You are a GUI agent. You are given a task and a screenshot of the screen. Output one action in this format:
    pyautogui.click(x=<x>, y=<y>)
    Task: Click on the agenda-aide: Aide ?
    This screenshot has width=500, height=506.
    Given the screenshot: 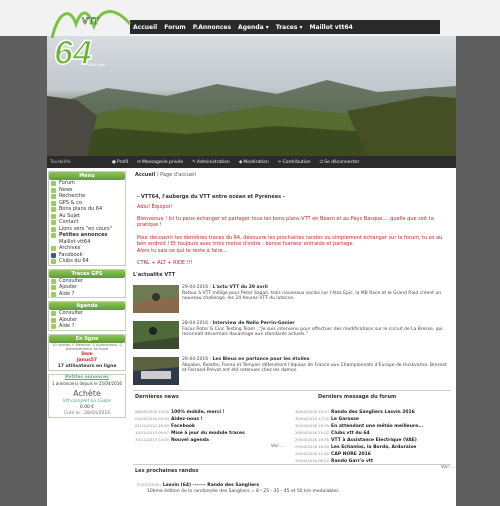 What is the action you would take?
    pyautogui.click(x=87, y=326)
    